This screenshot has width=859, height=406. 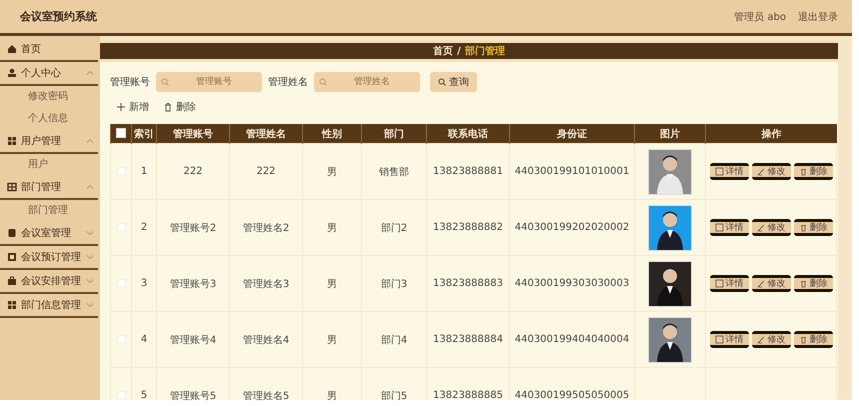 I want to click on logout-link: 退出登录, so click(x=818, y=17).